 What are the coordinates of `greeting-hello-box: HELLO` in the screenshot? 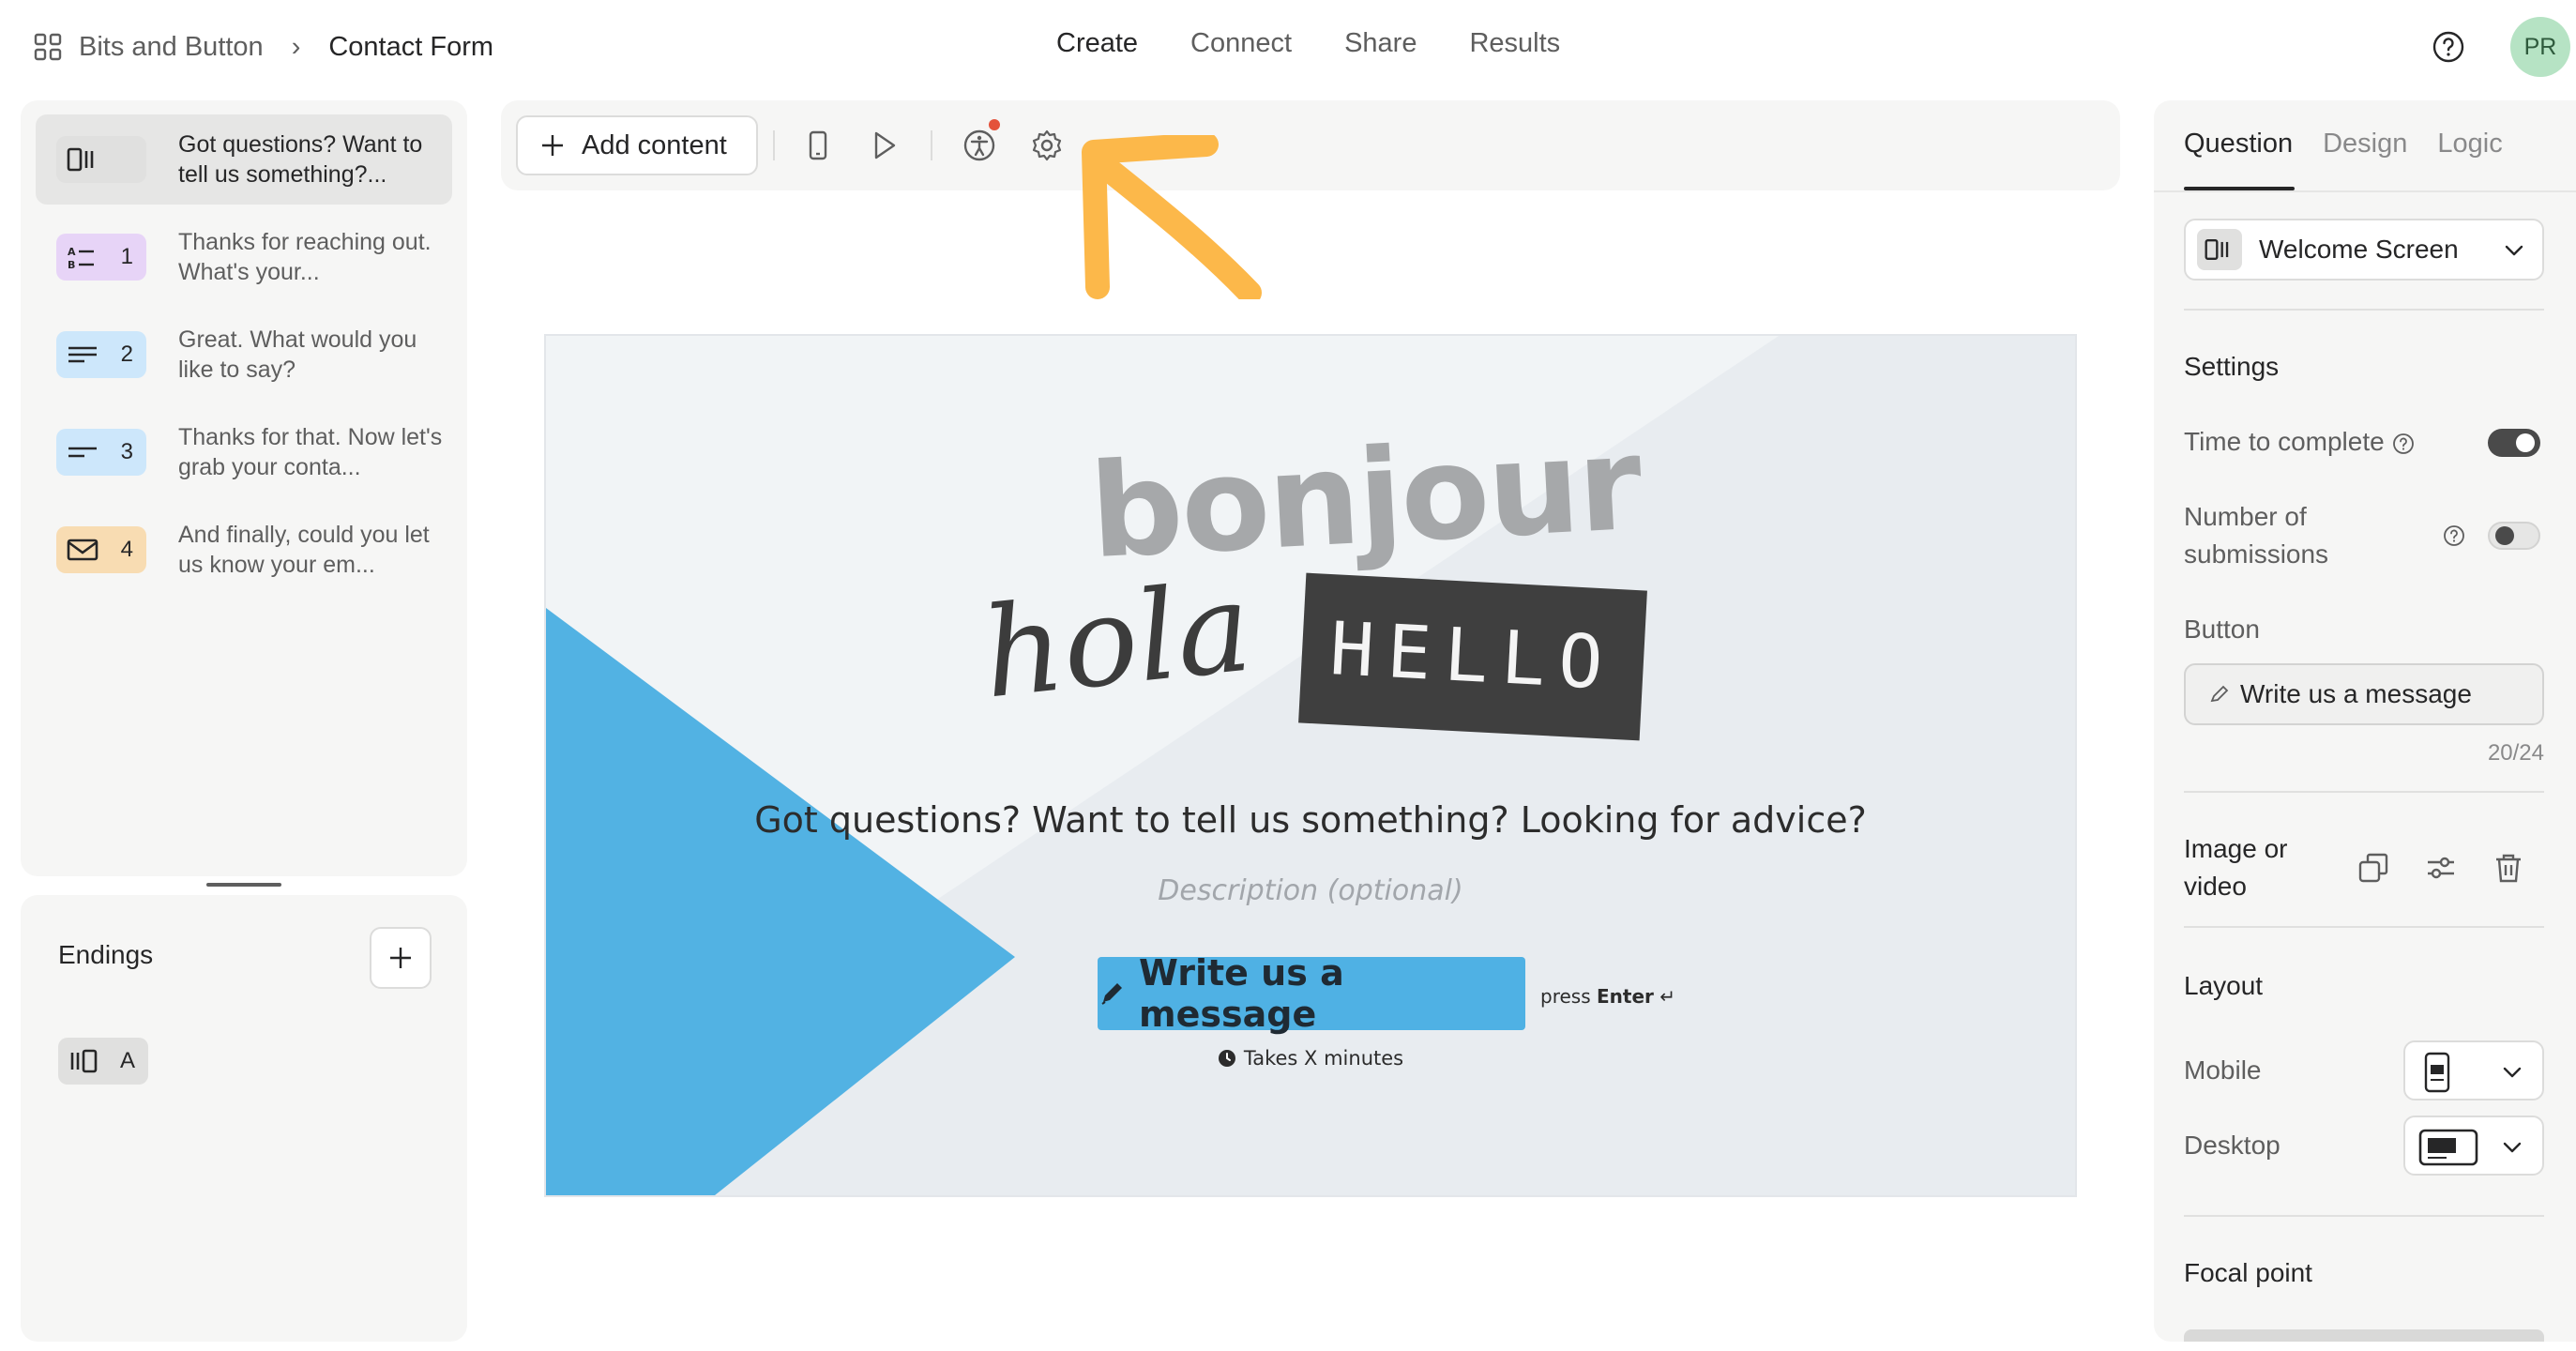 It's located at (1472, 656).